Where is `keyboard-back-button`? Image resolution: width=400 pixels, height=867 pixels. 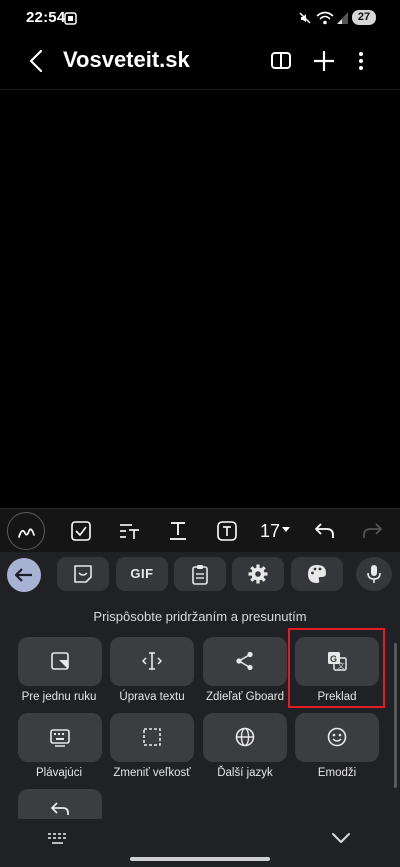 keyboard-back-button is located at coordinates (24, 575).